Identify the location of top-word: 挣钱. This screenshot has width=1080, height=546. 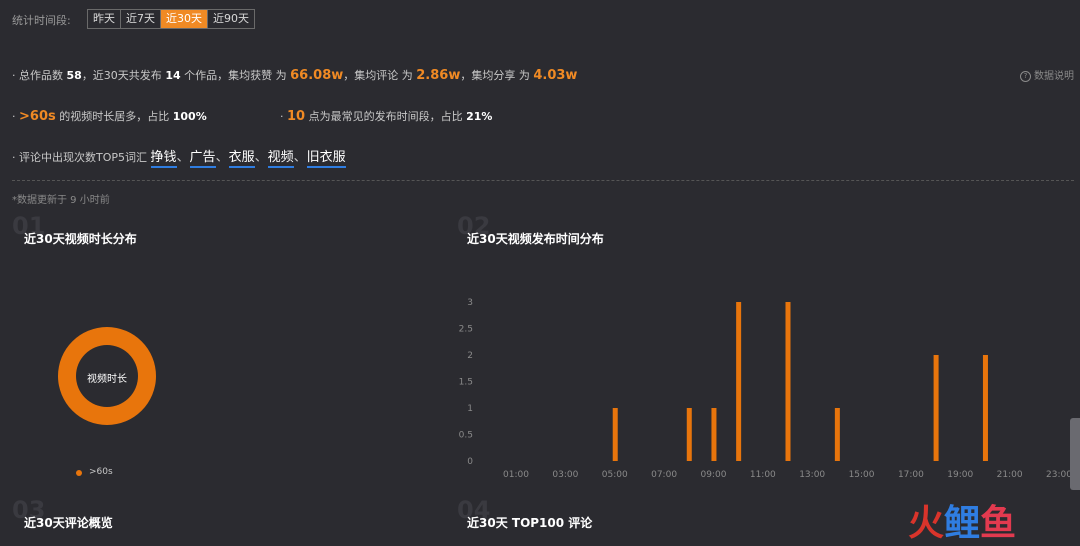
(163, 159).